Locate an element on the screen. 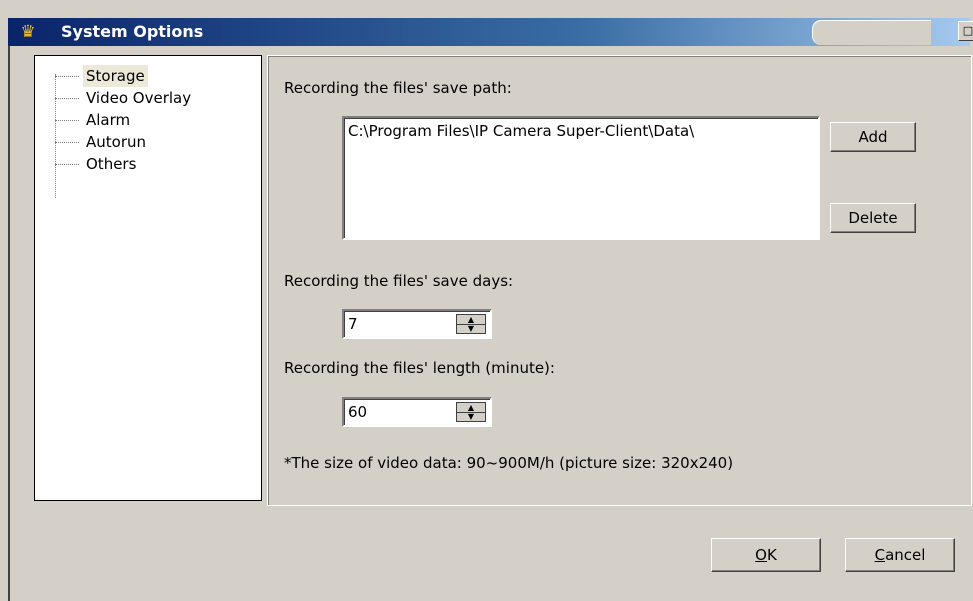 The width and height of the screenshot is (973, 601). title-bar: ♛ System Options □ is located at coordinates (490, 32).